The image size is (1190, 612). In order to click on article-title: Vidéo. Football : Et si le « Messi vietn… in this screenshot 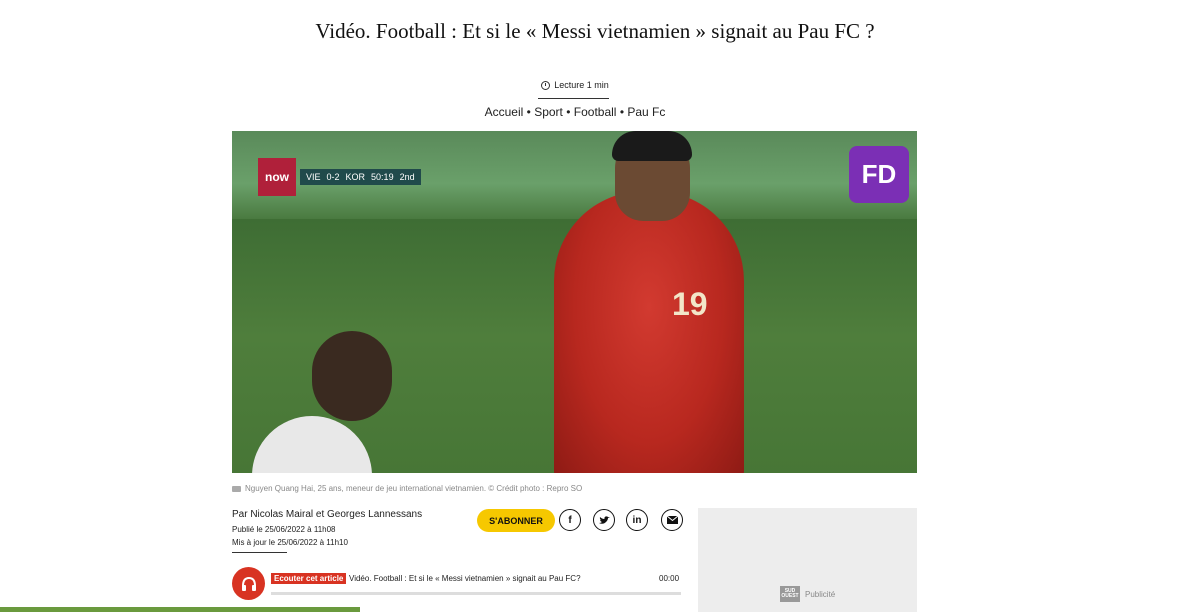, I will do `click(595, 31)`.